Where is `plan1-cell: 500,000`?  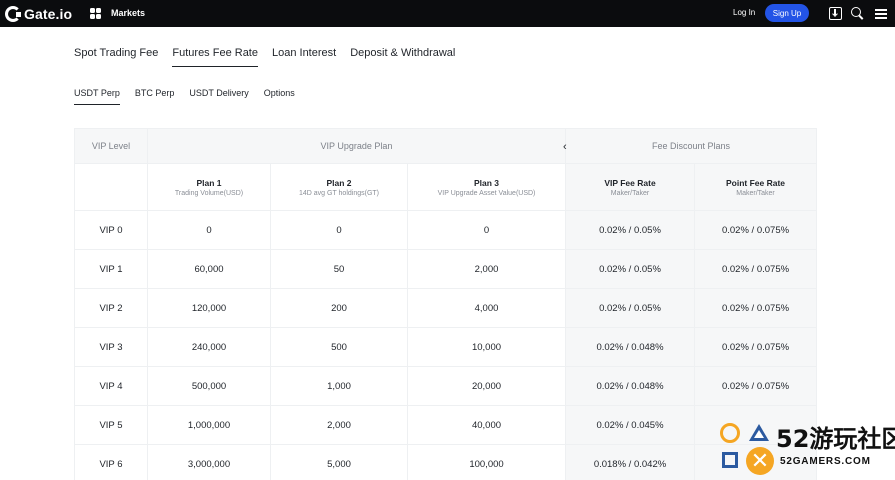
plan1-cell: 500,000 is located at coordinates (209, 386).